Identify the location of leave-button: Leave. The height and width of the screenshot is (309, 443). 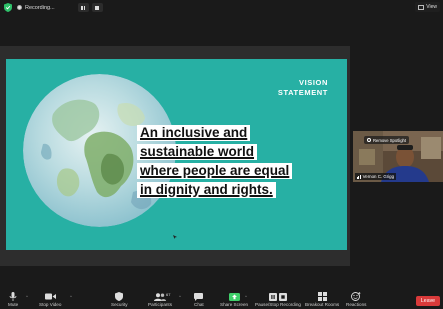
(428, 301).